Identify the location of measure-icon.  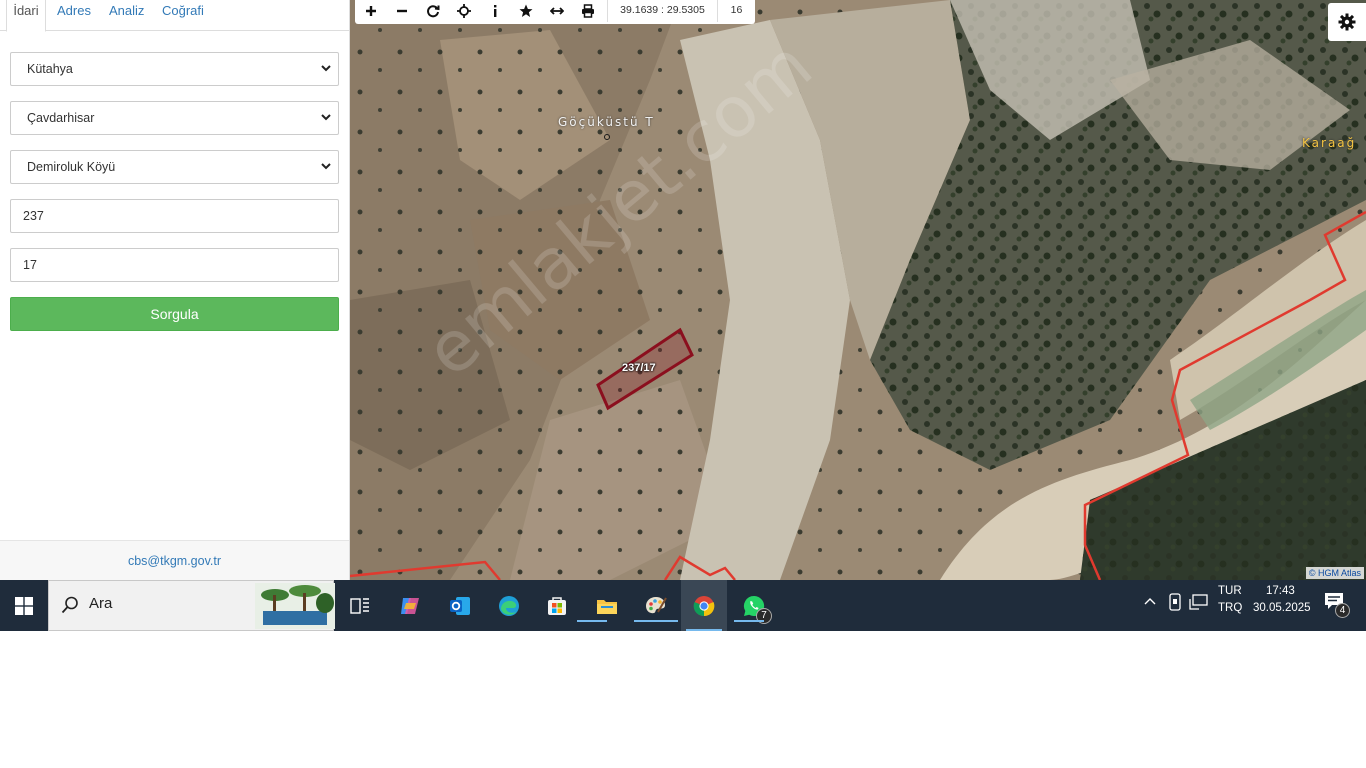
(556, 11).